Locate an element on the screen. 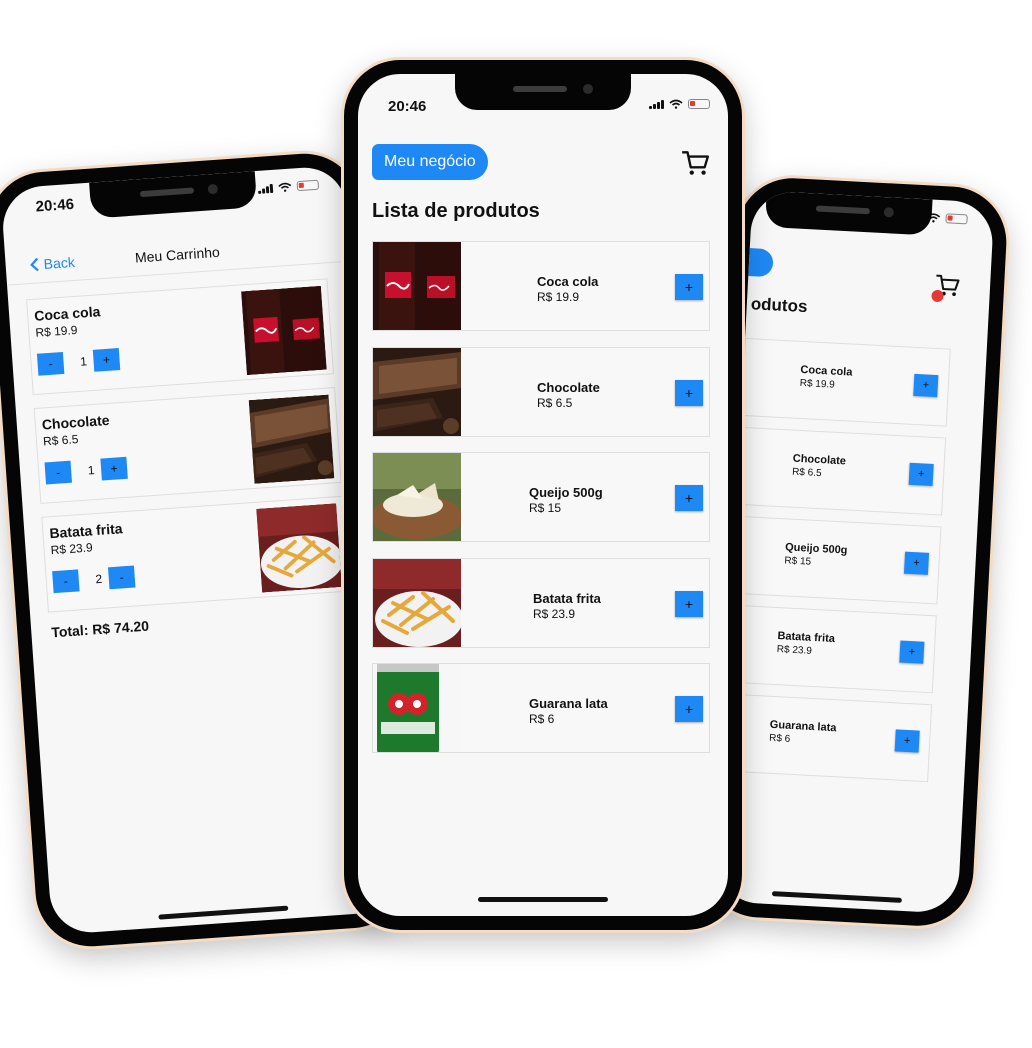 Image resolution: width=1032 pixels, height=1048 pixels. nav-title: Meu Carrinho is located at coordinates (177, 254).